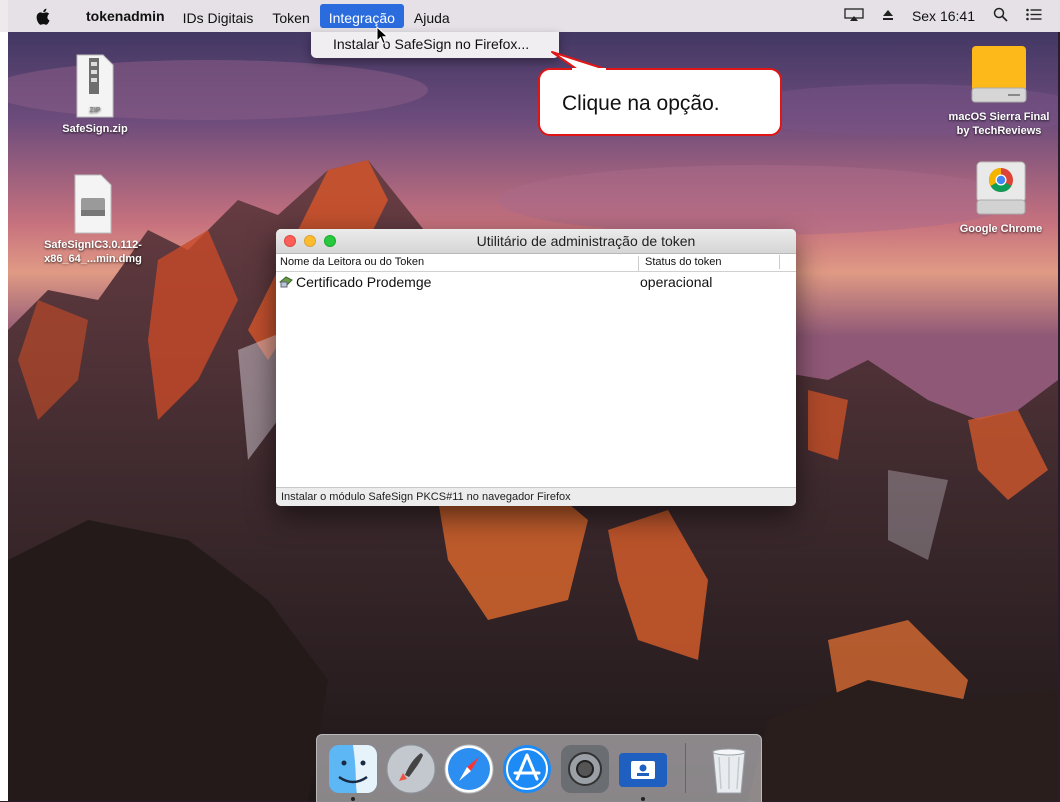 The height and width of the screenshot is (802, 1060). Describe the element at coordinates (469, 769) in the screenshot. I see `safari-icon` at that location.